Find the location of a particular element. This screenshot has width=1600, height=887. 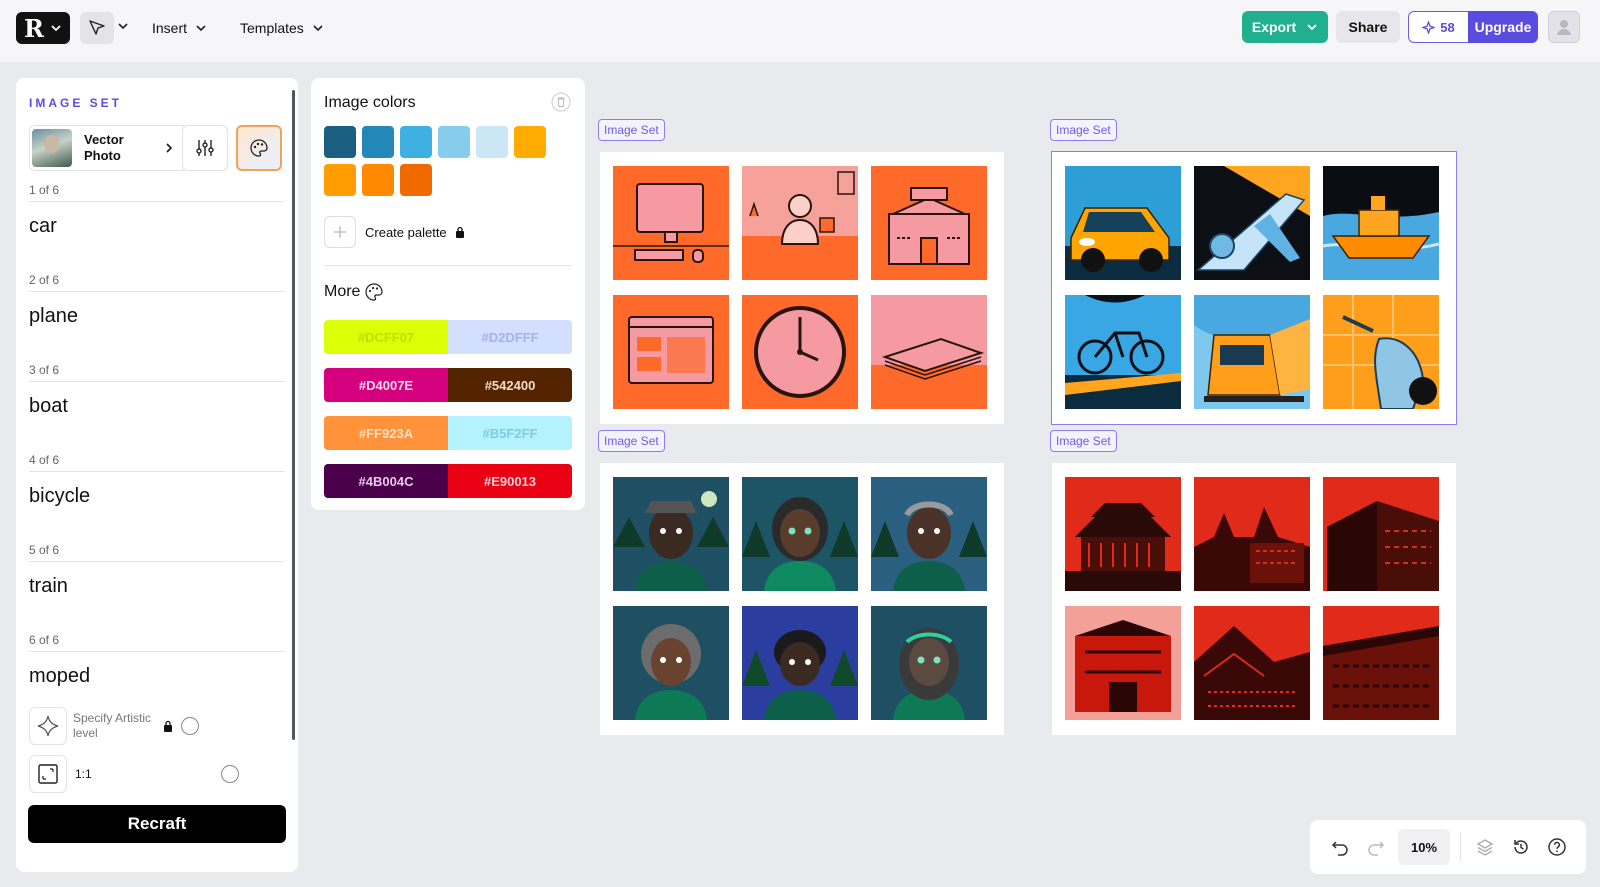

list-item: 1 of 6 car is located at coordinates (157, 223).